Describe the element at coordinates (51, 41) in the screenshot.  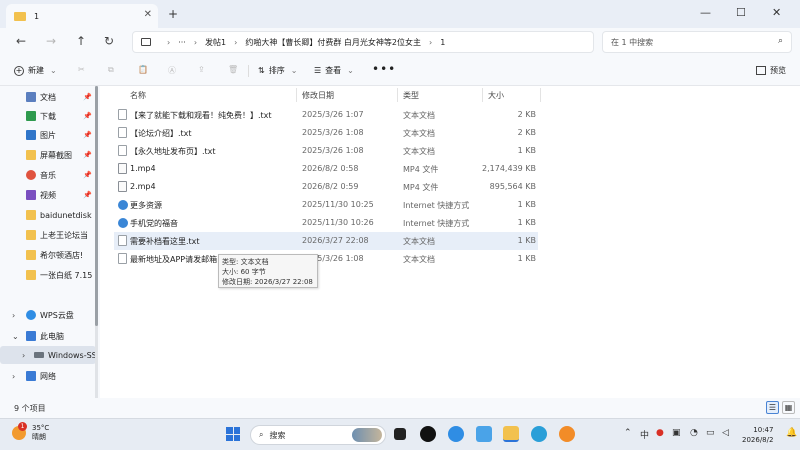
I see `forward-button: →` at that location.